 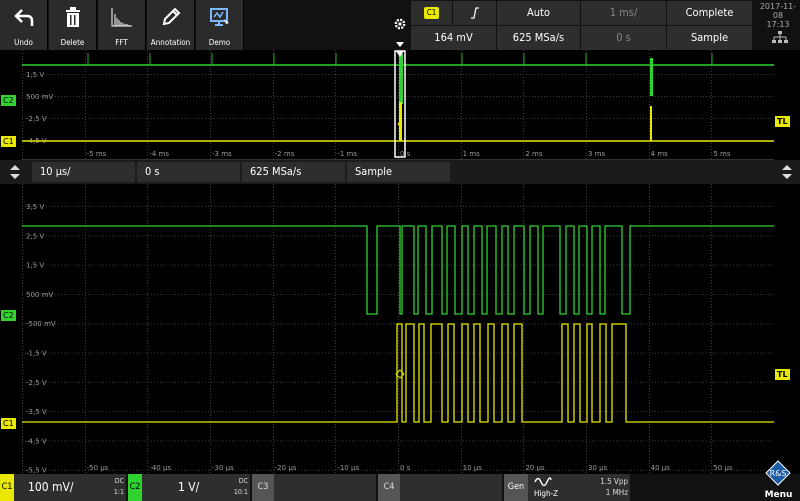 I want to click on zoom-acquisition: Sample, so click(x=398, y=172).